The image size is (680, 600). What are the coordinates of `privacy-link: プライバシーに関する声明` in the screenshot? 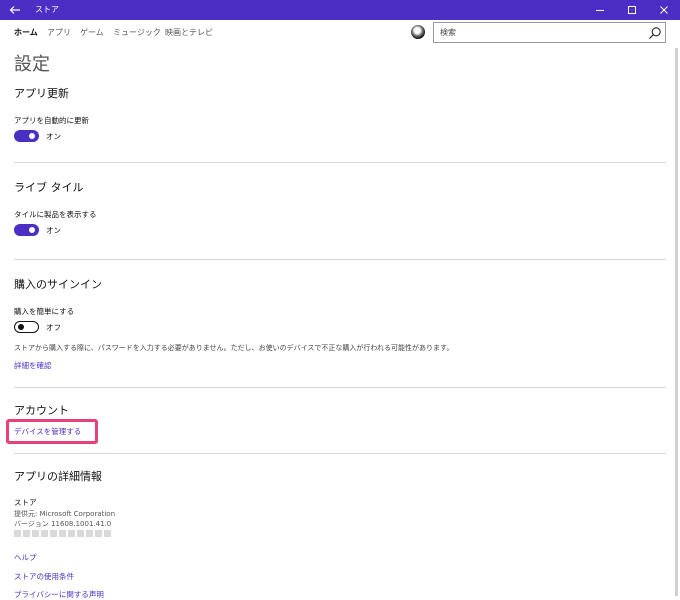 It's located at (59, 594).